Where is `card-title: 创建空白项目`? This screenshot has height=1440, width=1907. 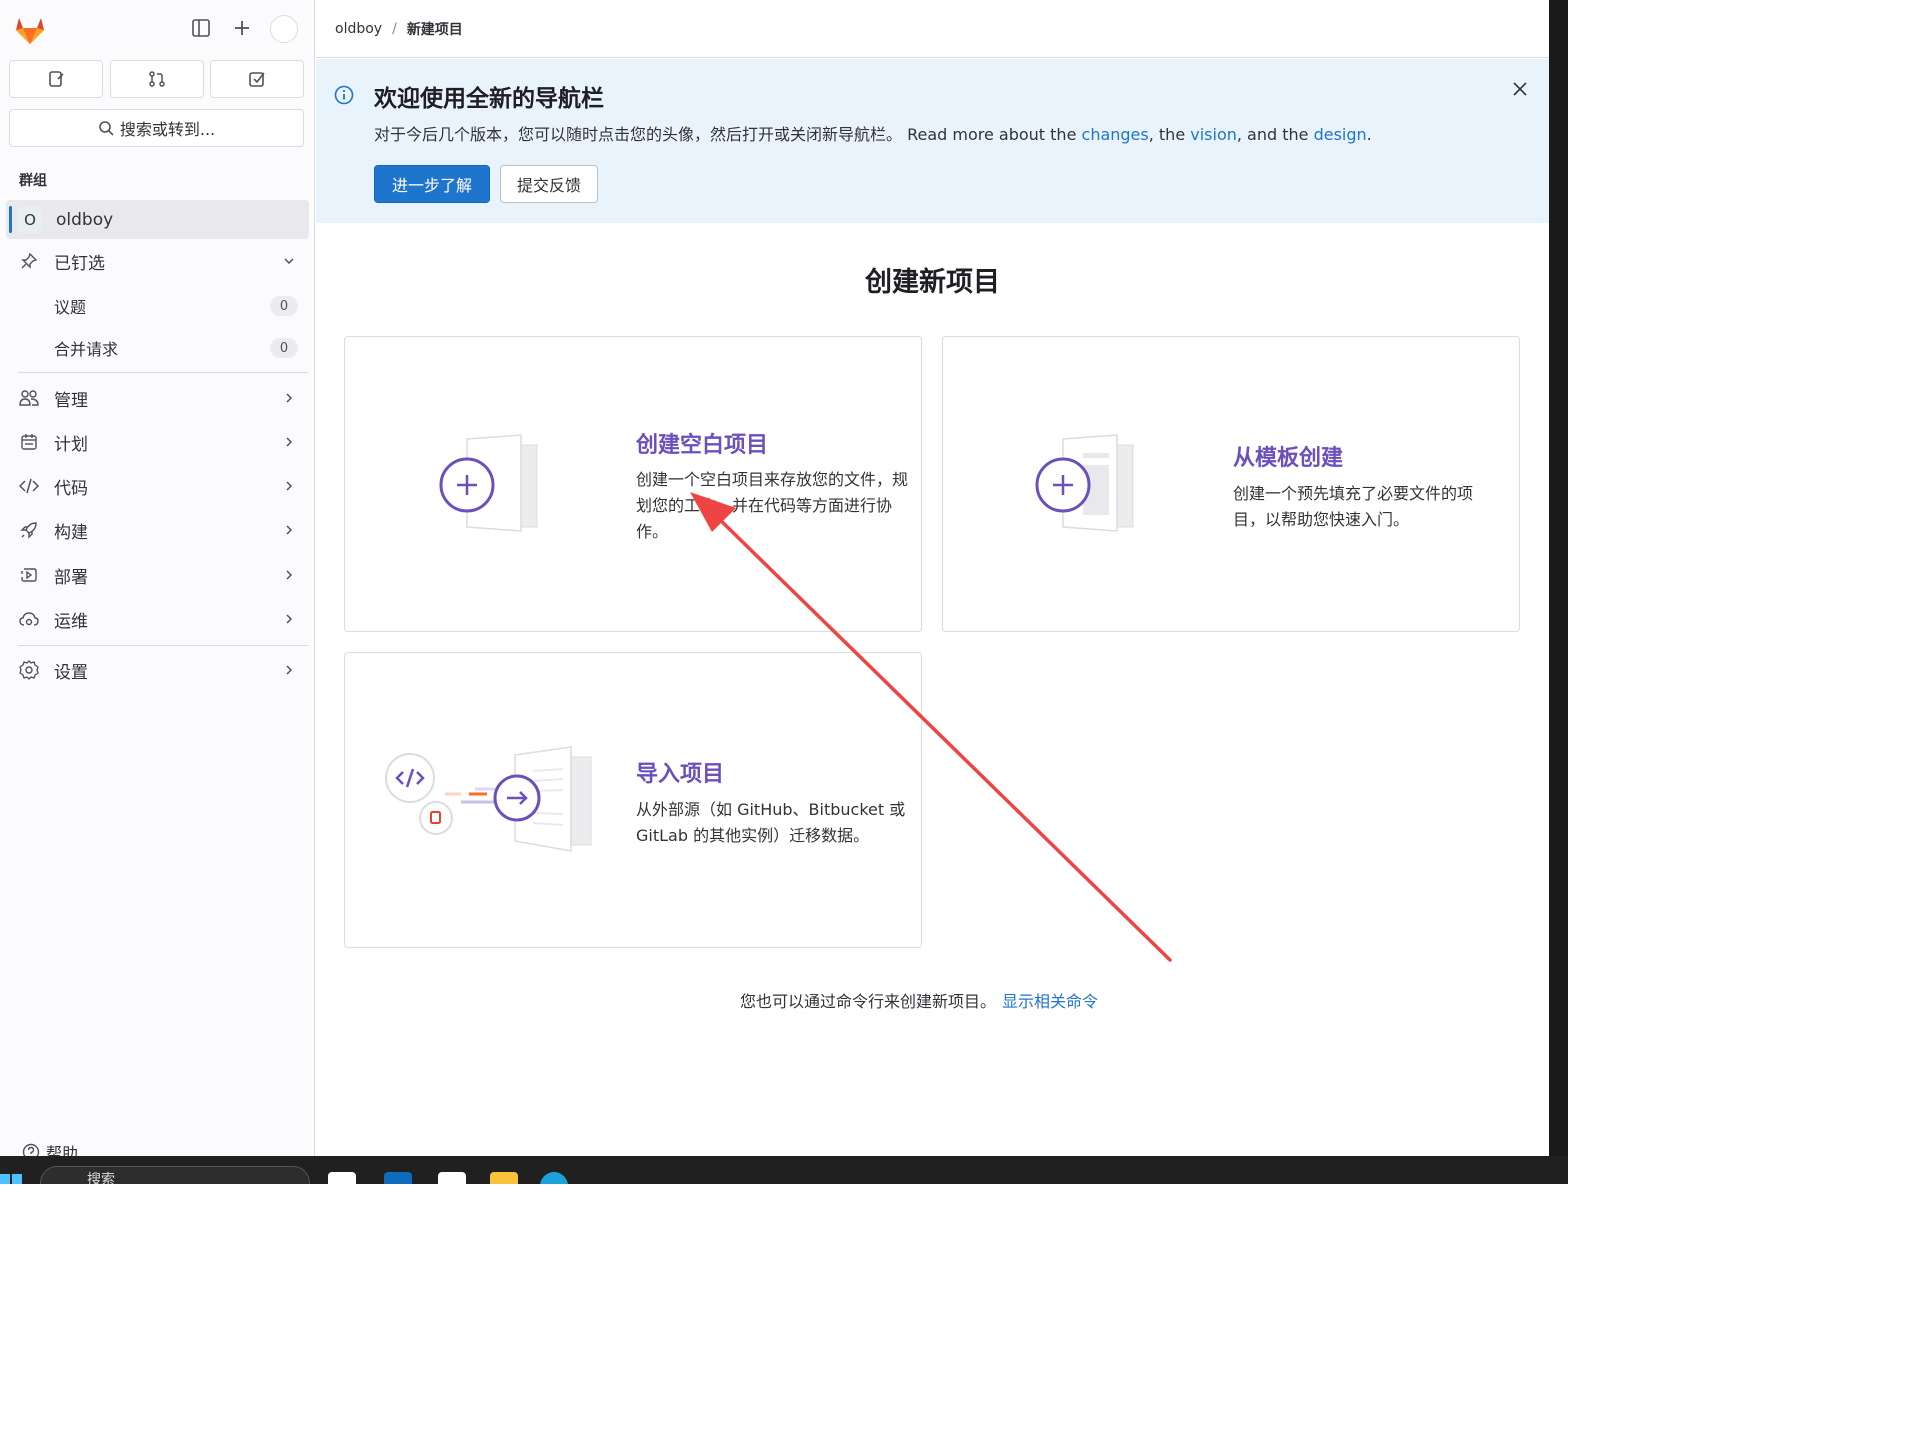
card-title: 创建空白项目 is located at coordinates (702, 445).